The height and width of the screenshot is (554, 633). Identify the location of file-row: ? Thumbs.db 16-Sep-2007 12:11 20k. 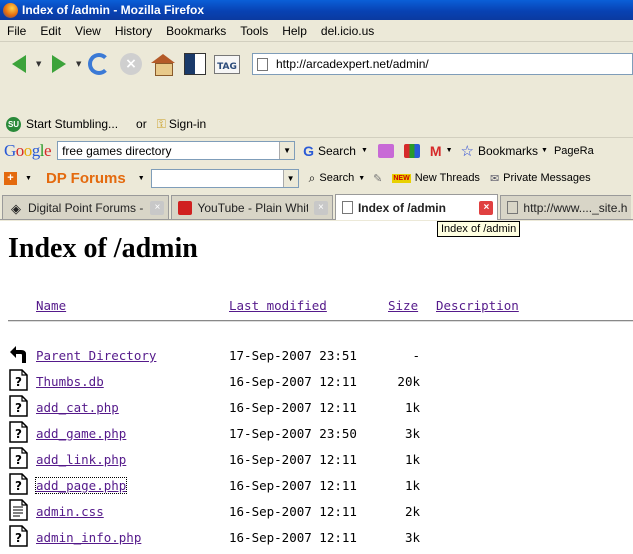
(316, 382).